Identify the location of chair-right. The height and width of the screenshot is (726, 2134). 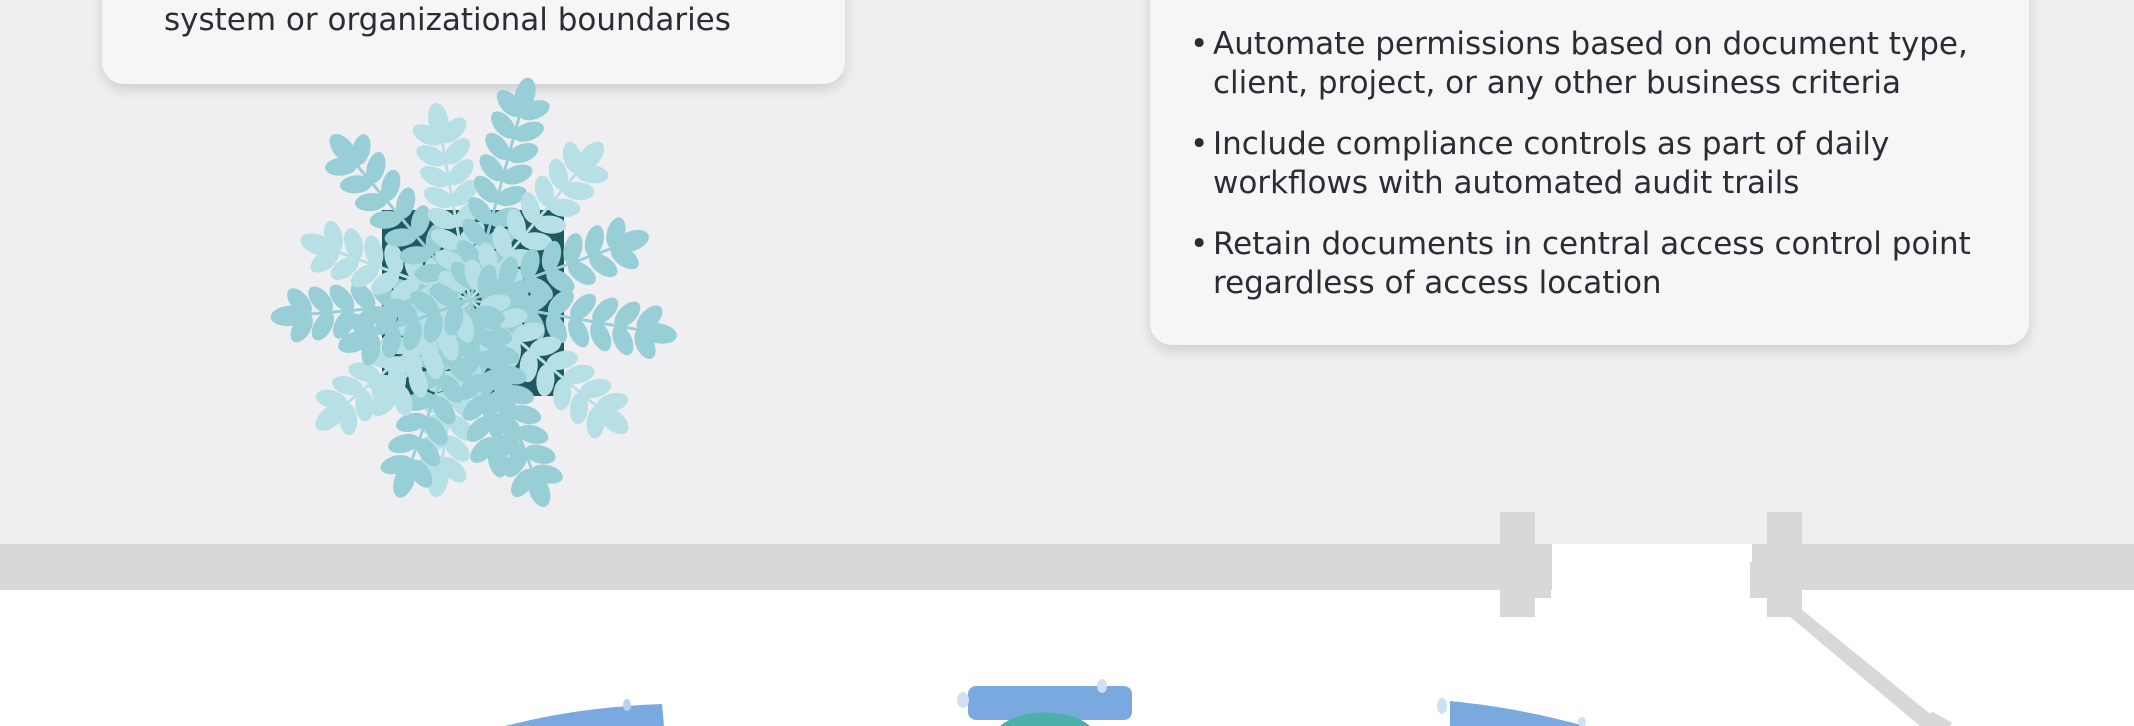
(1511, 712).